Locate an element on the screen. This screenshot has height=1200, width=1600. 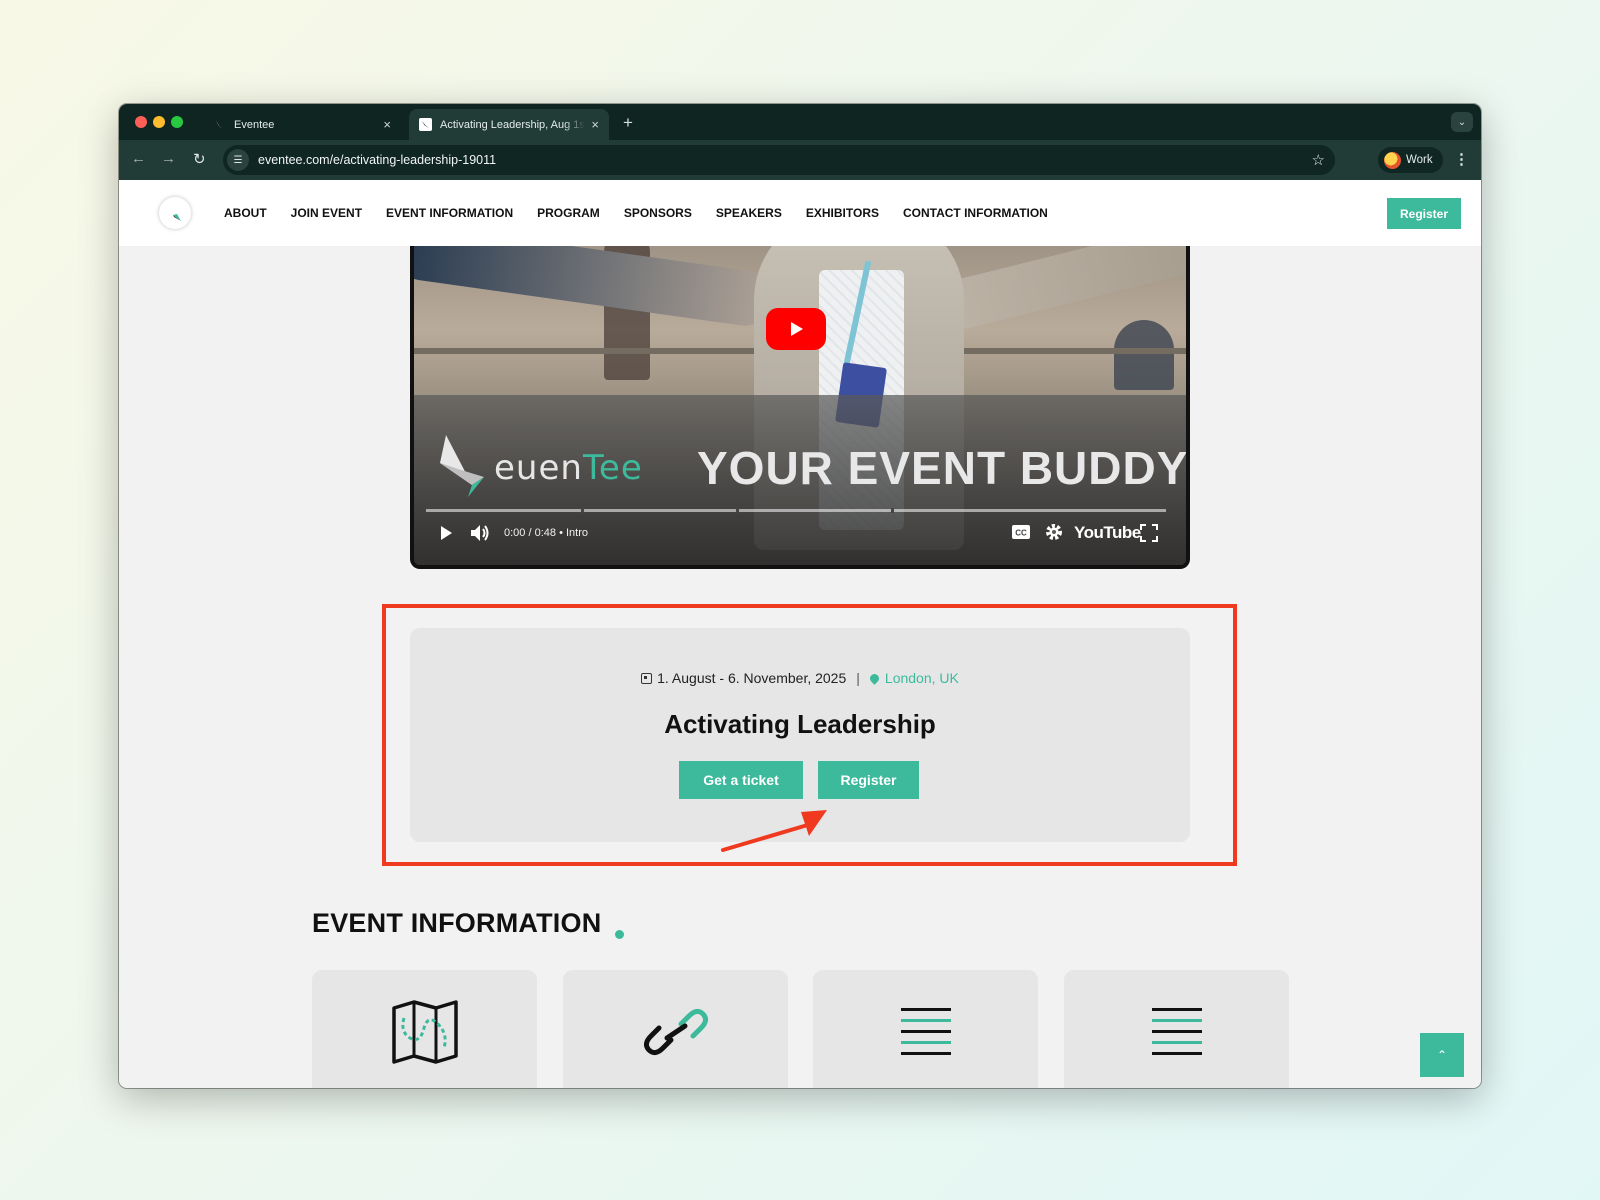
star-icon: ☆ is located at coordinates (1318, 160).